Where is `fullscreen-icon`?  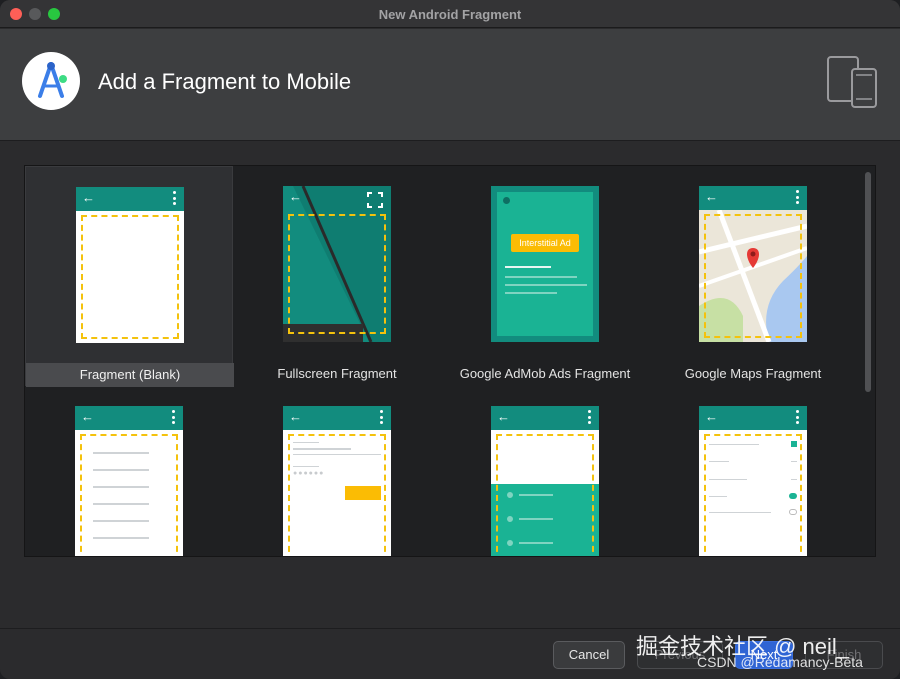
fullscreen-icon is located at coordinates (375, 200).